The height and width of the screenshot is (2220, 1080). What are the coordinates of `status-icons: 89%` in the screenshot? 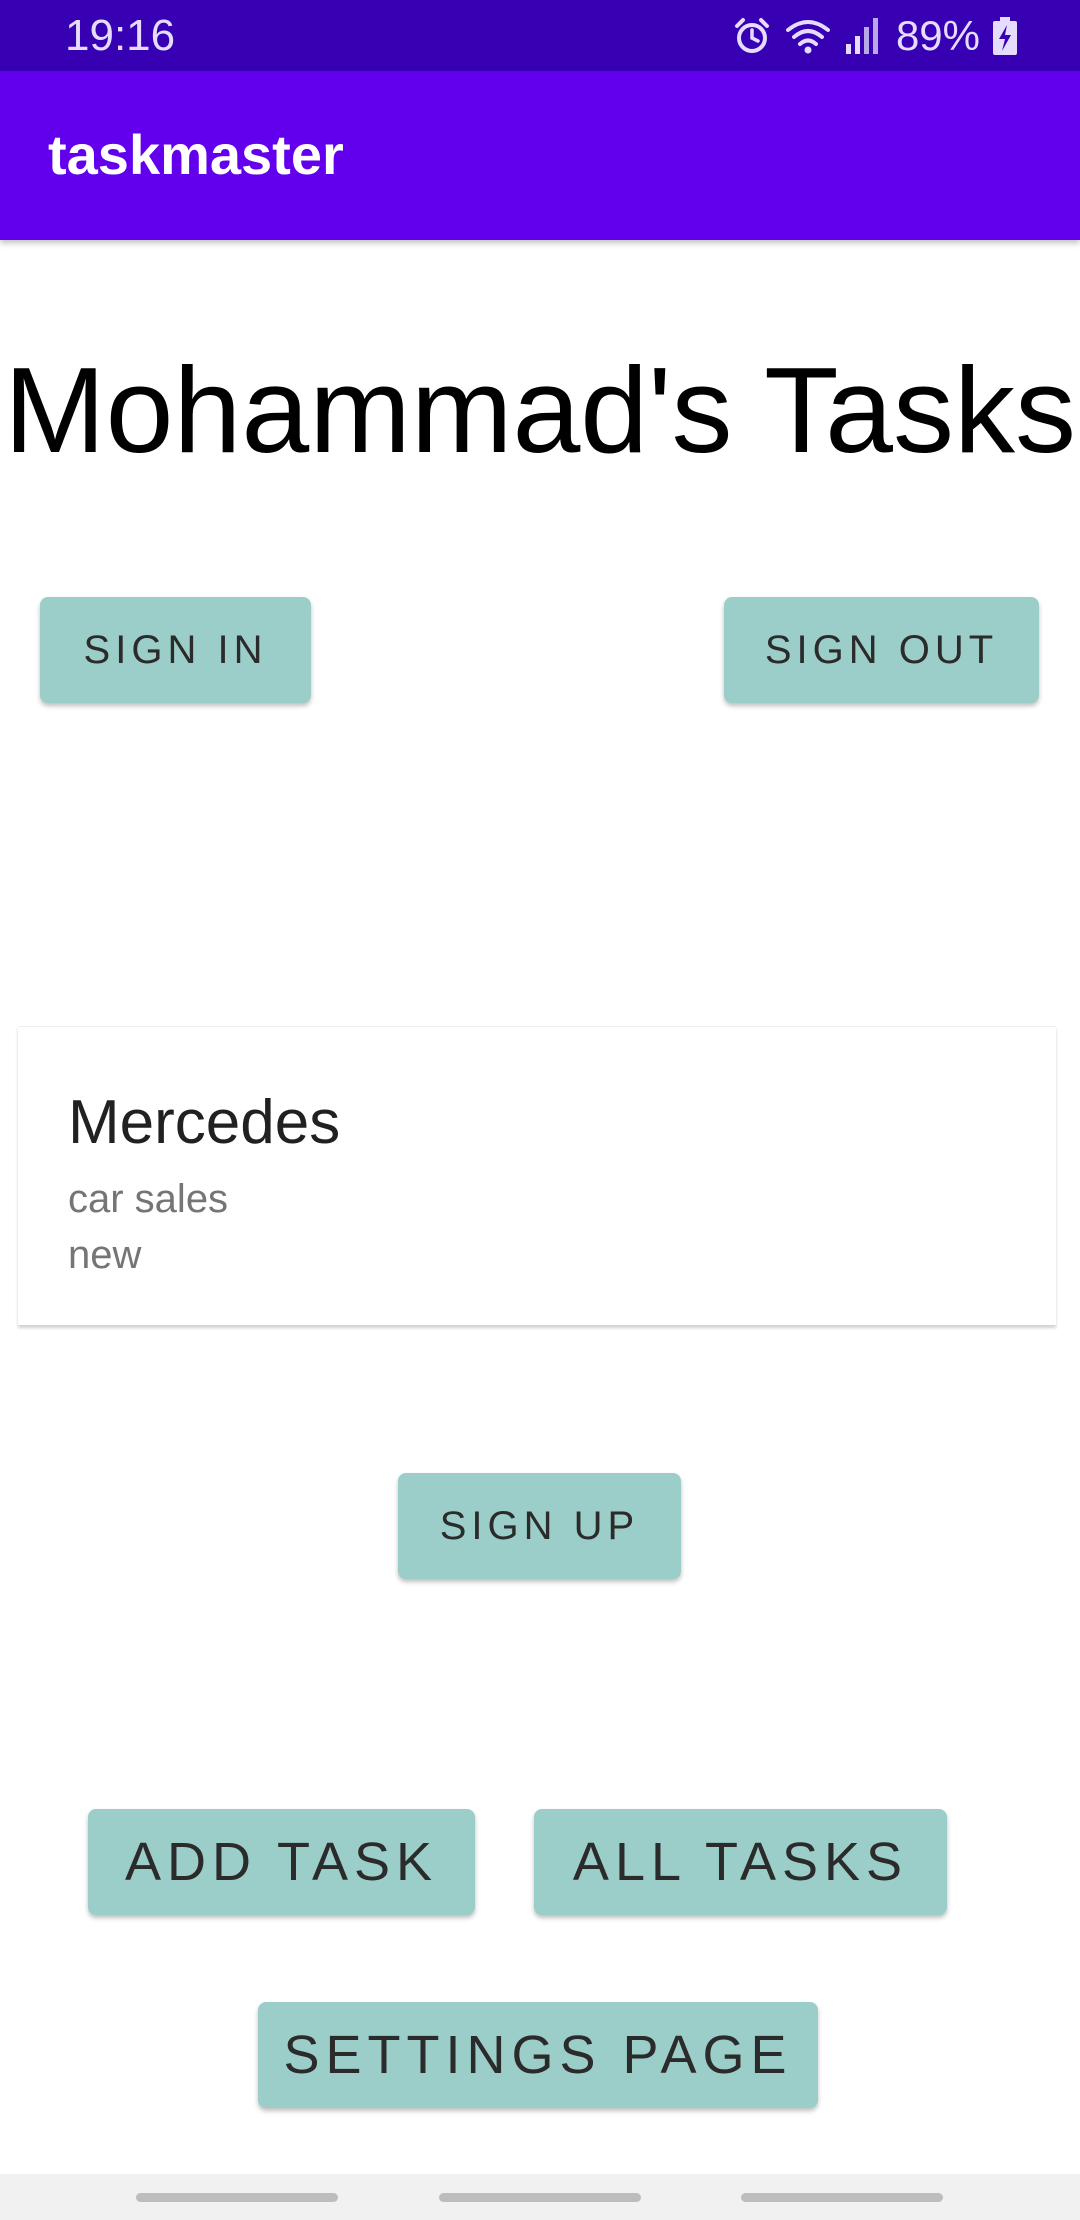 It's located at (875, 36).